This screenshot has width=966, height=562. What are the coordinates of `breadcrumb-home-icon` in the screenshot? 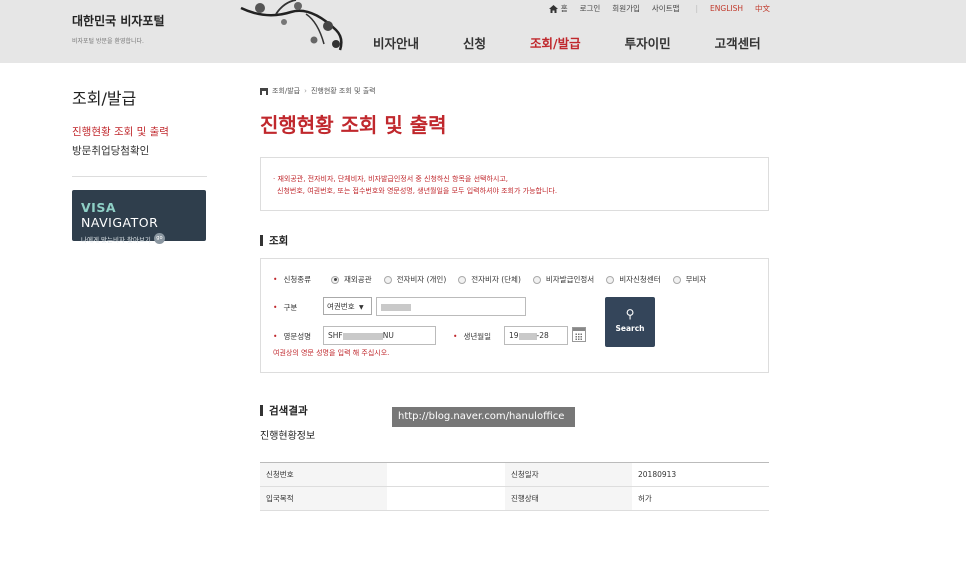 It's located at (264, 91).